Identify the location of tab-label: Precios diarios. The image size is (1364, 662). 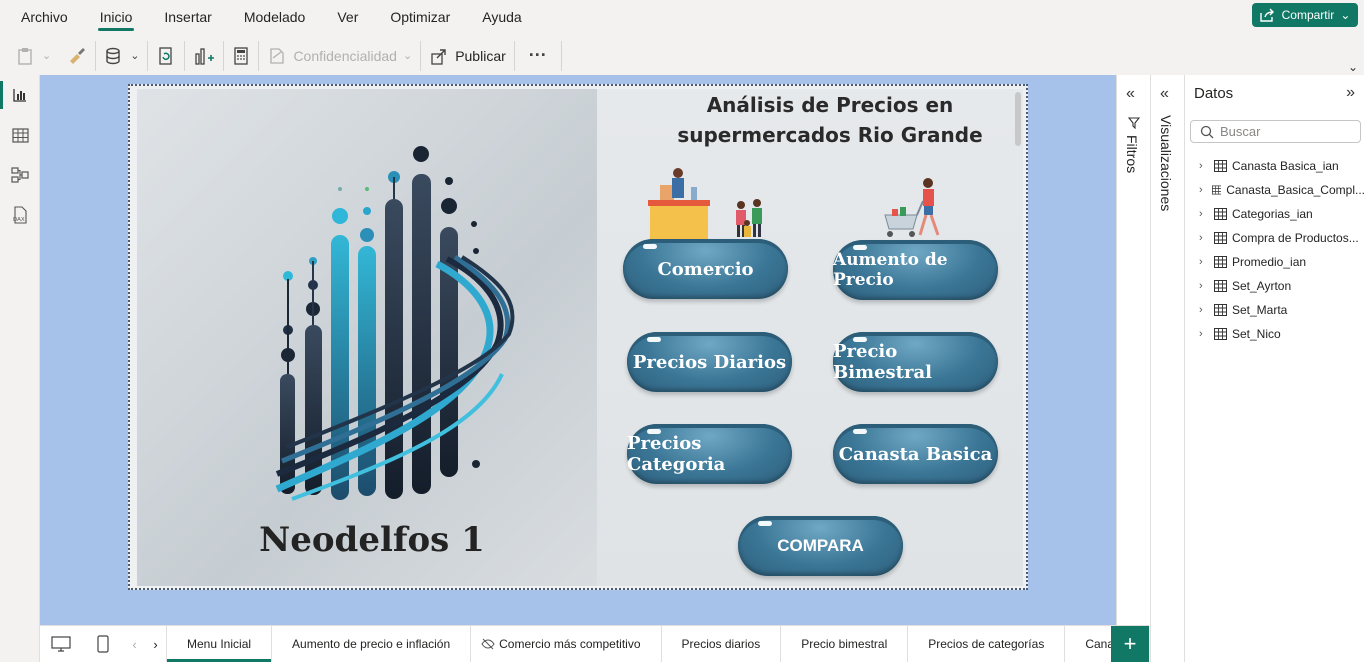
(721, 644).